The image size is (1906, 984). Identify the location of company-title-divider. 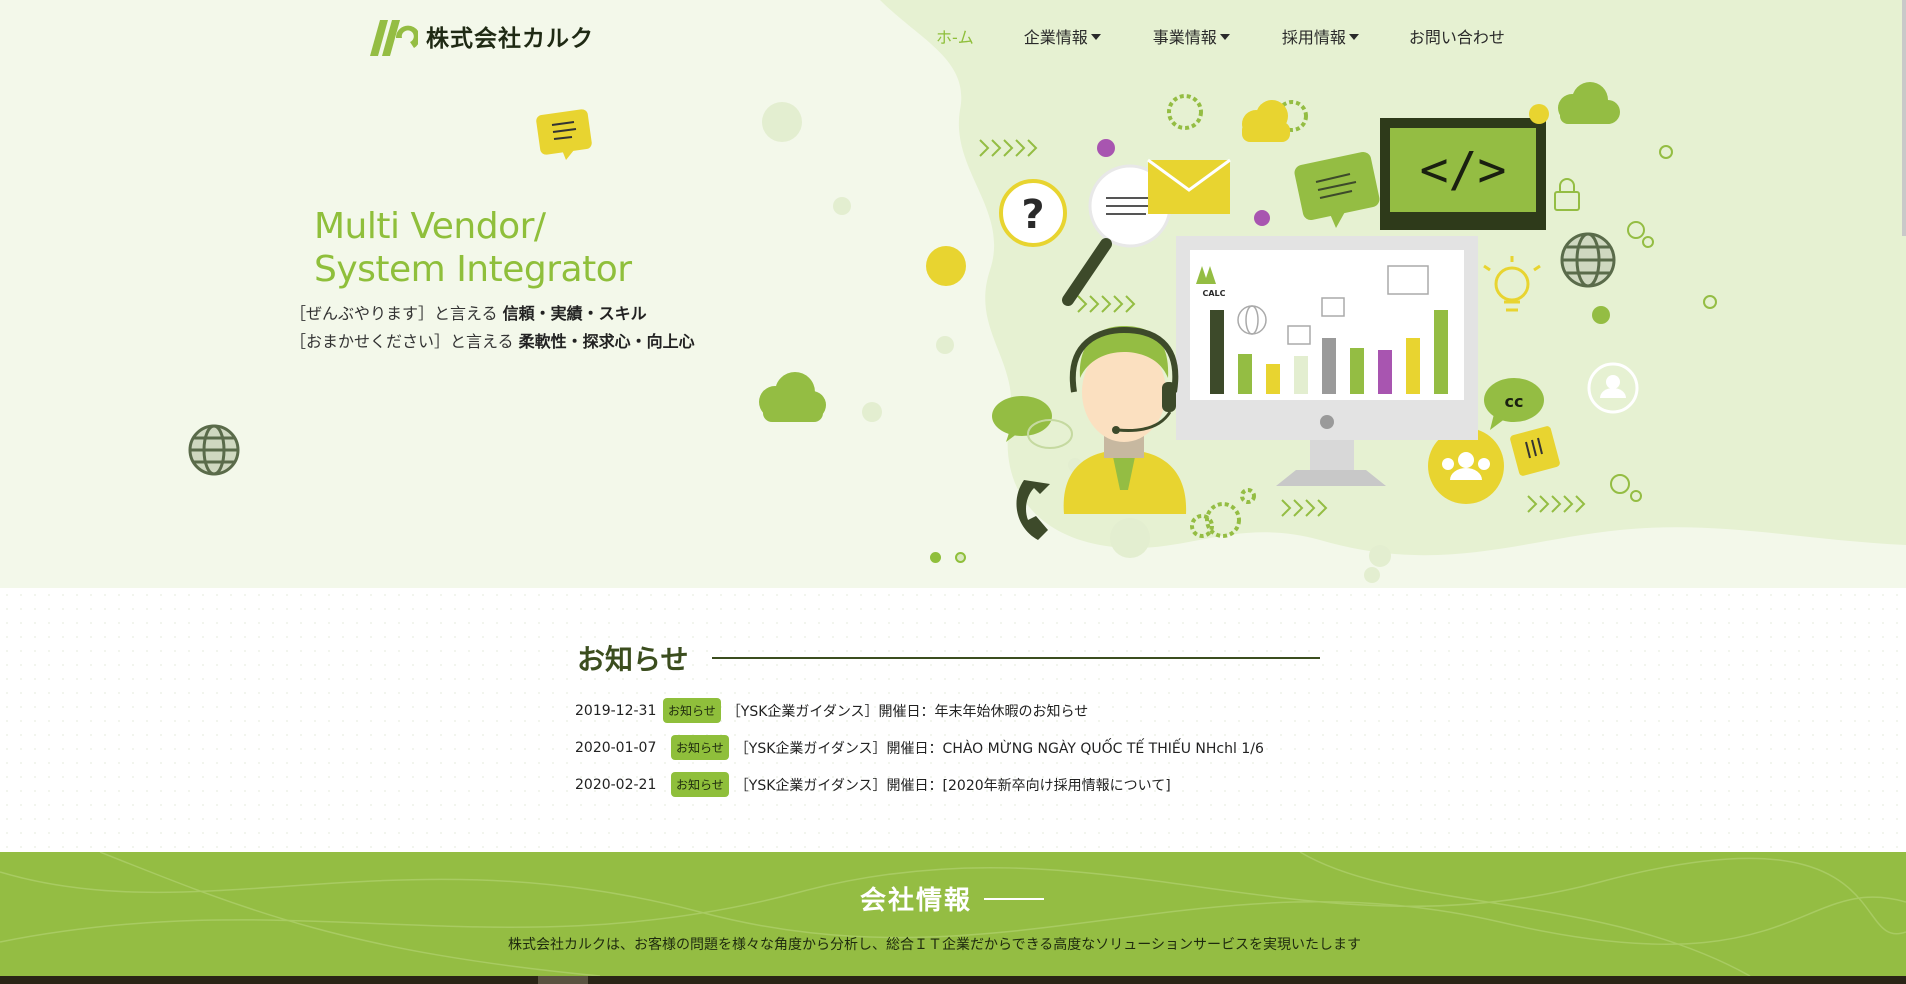
(1014, 898).